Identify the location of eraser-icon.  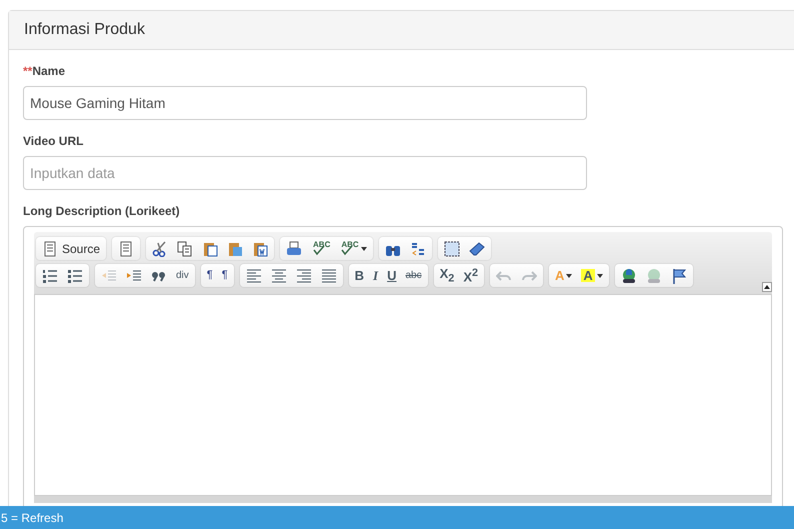
(476, 248).